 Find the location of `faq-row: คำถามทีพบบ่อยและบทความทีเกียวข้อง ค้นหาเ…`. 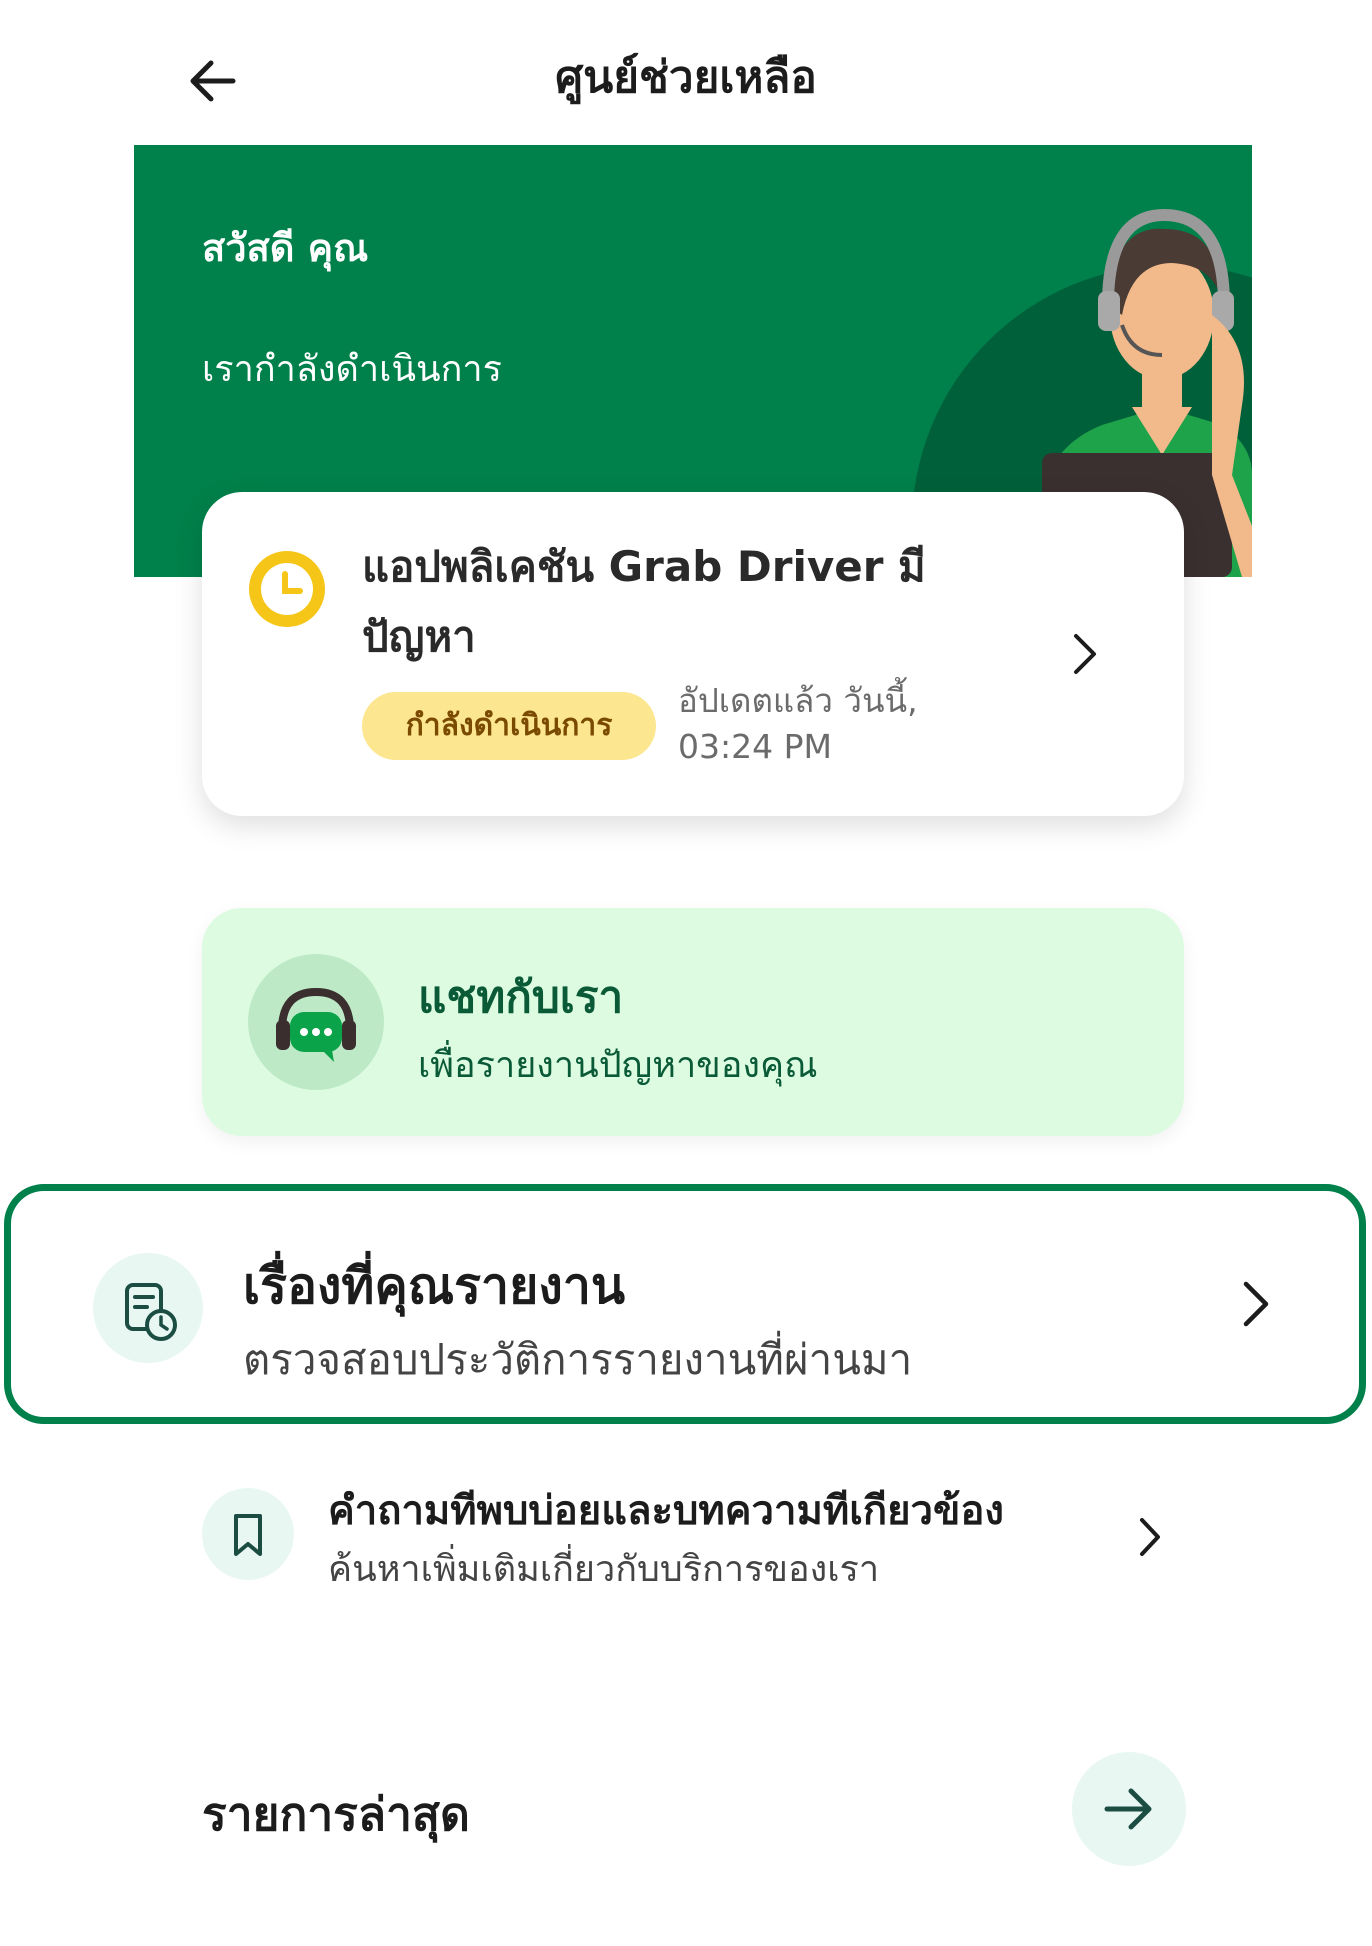

faq-row: คำถามทีพบบ่อยและบทความทีเกียวข้อง ค้นหาเ… is located at coordinates (693, 1530).